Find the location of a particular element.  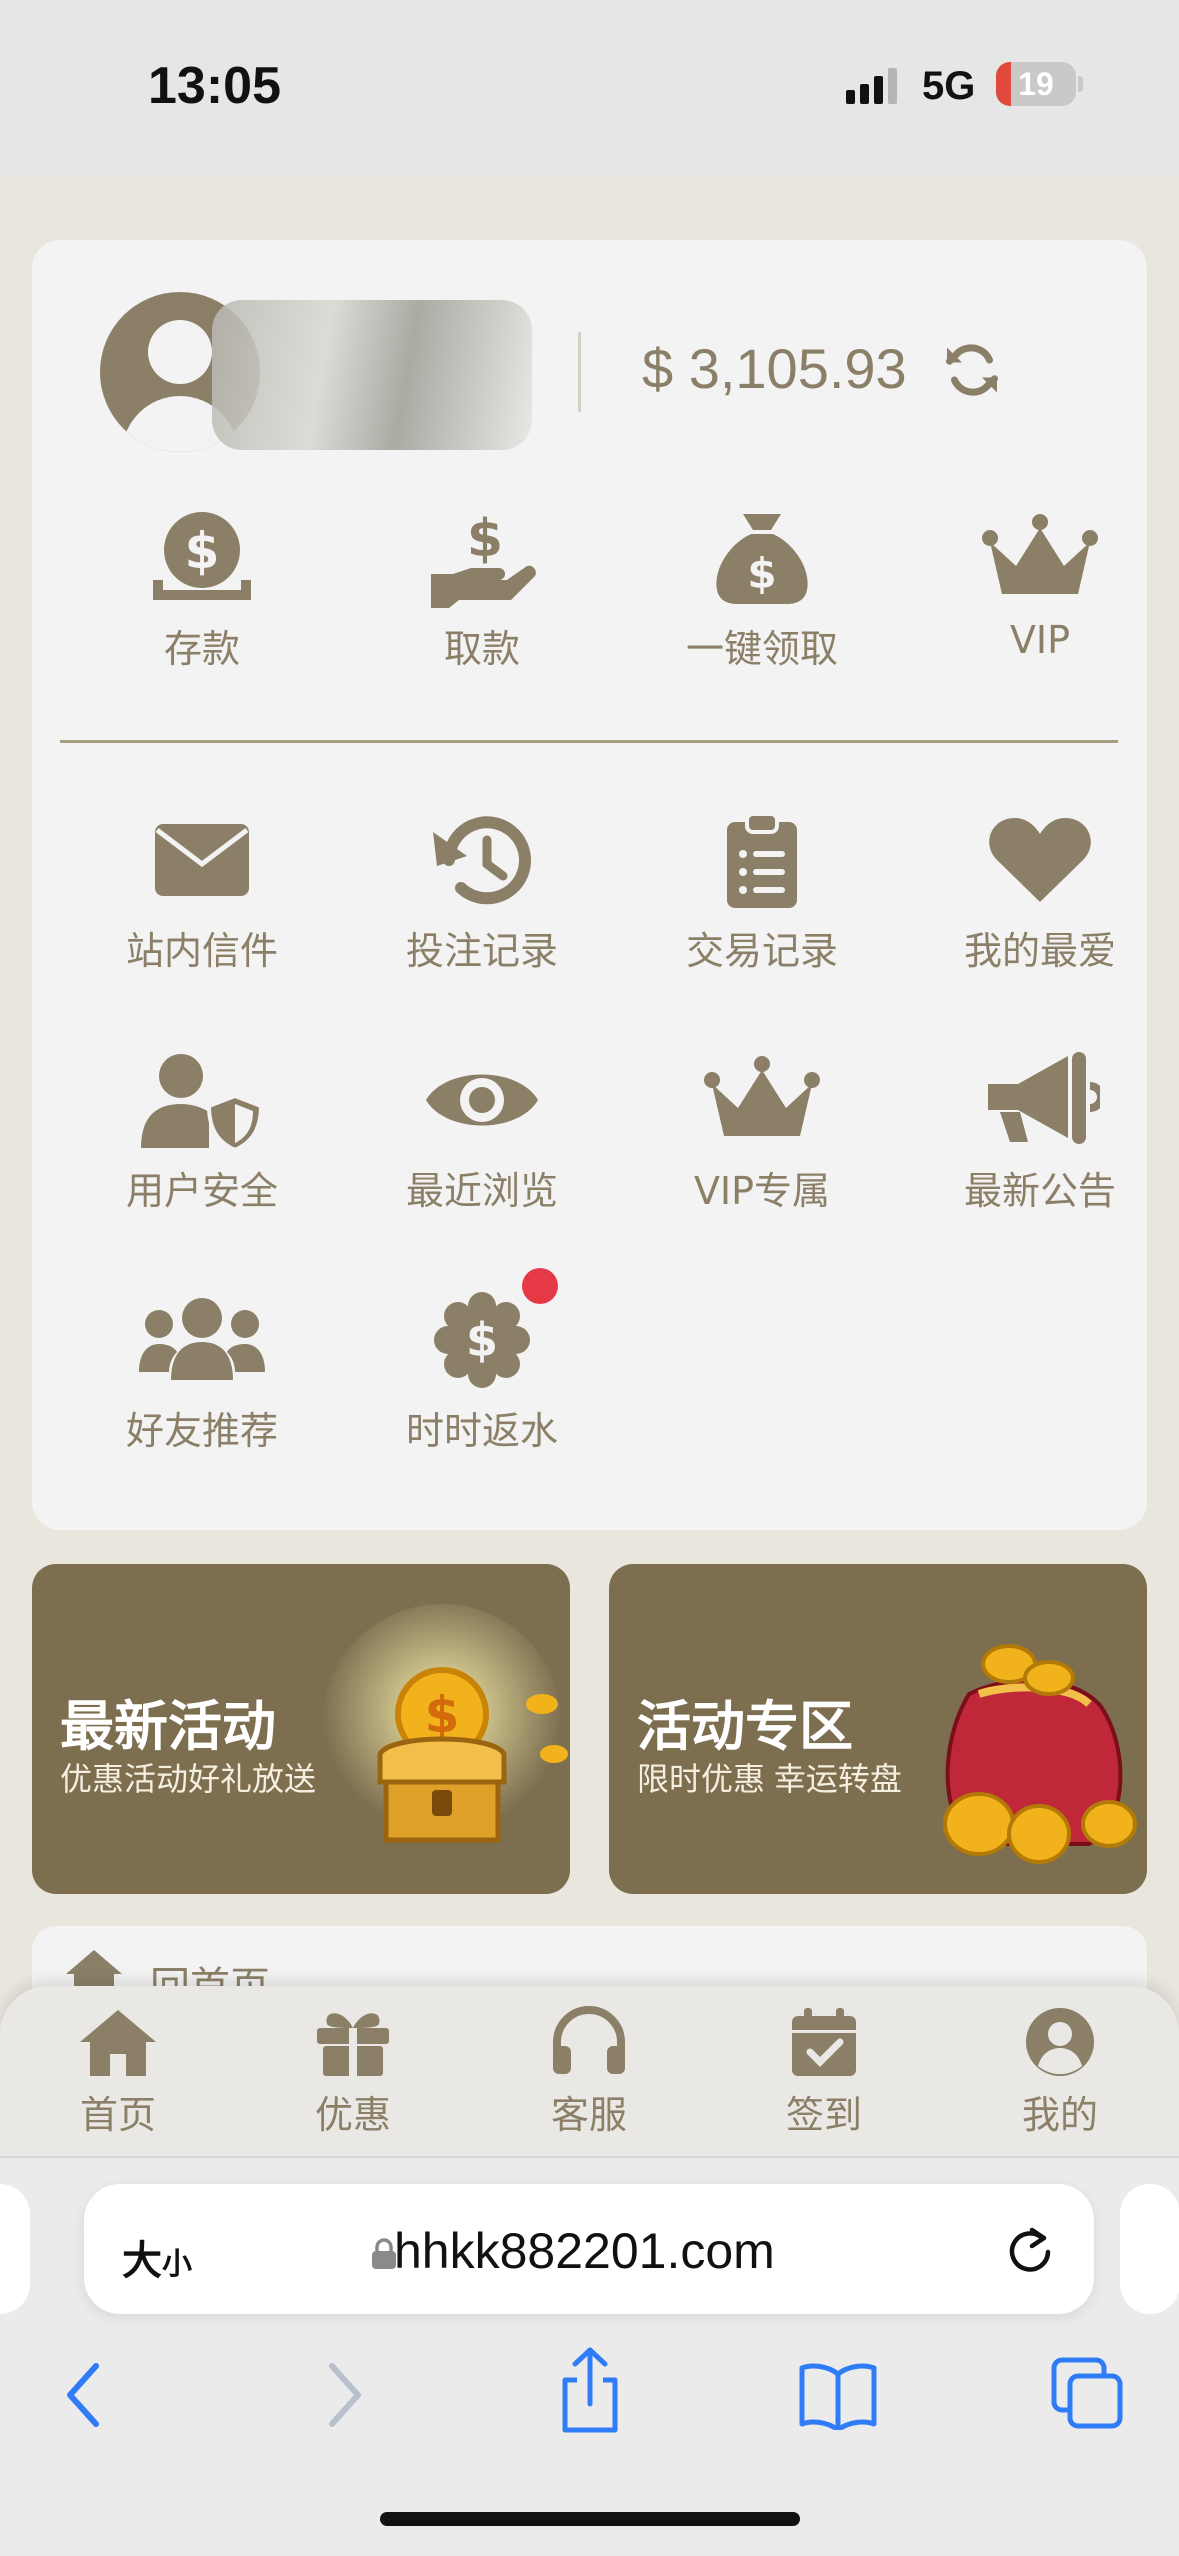

menu-favorites: 我的最爱 is located at coordinates (1040, 892).